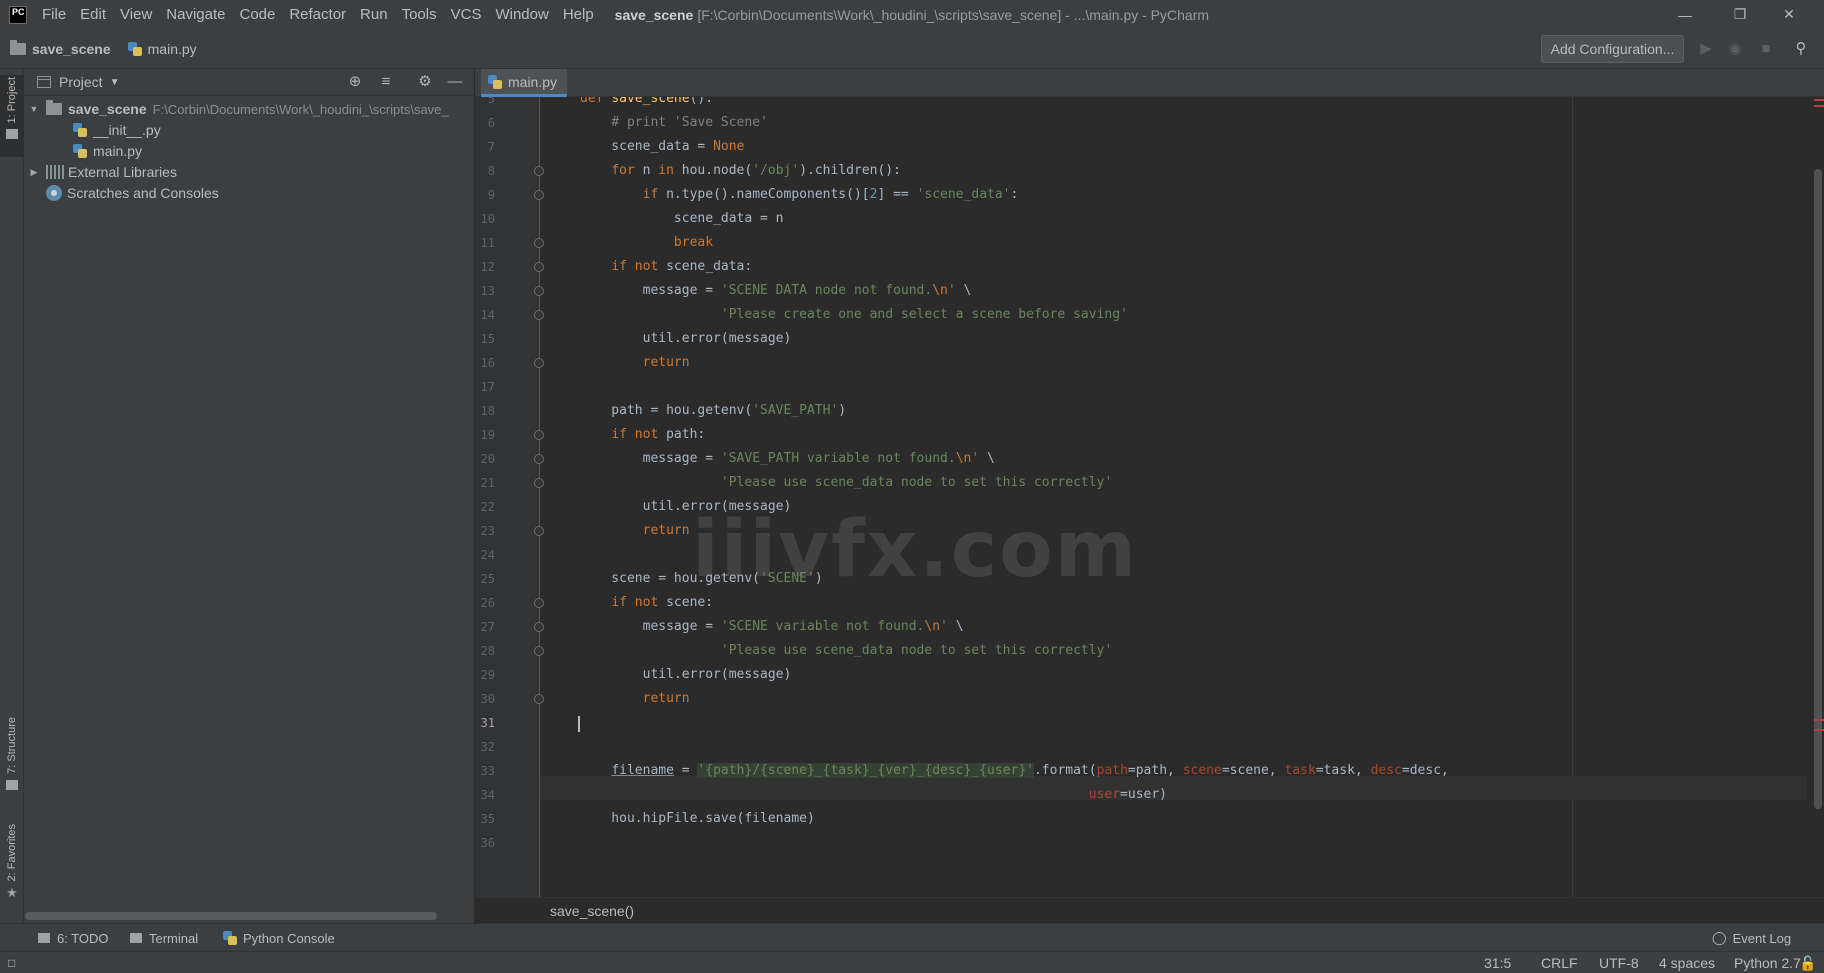  What do you see at coordinates (1140, 363) in the screenshot?
I see `code-line: 16 return` at bounding box center [1140, 363].